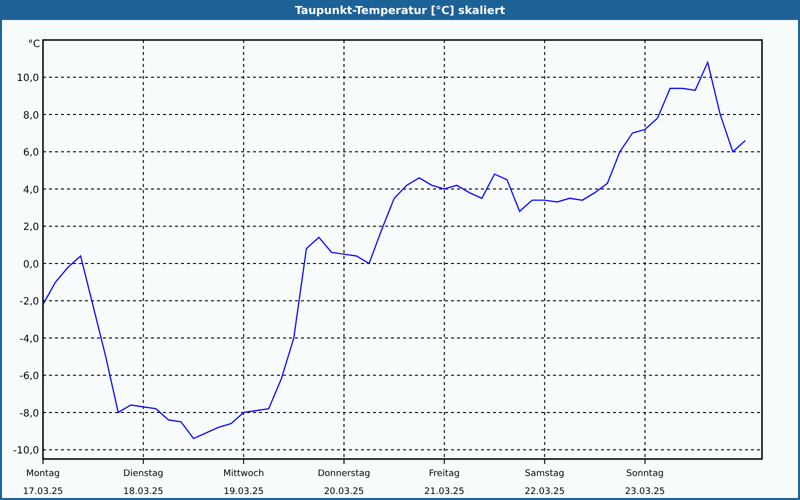  I want to click on y-tick-label: 10,0, so click(27, 78).